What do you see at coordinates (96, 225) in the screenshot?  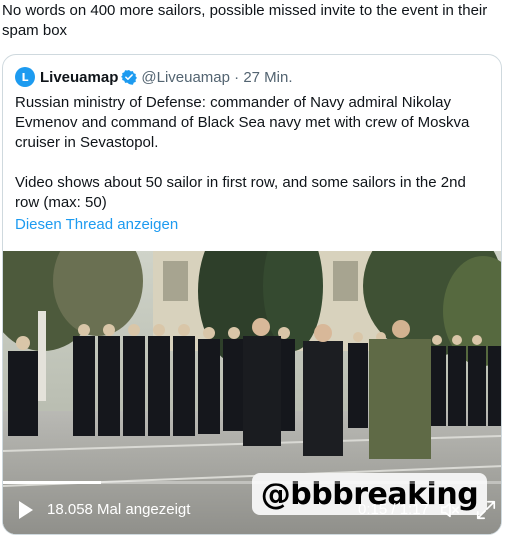 I see `show-thread-link: Diesen Thread anzeigen` at bounding box center [96, 225].